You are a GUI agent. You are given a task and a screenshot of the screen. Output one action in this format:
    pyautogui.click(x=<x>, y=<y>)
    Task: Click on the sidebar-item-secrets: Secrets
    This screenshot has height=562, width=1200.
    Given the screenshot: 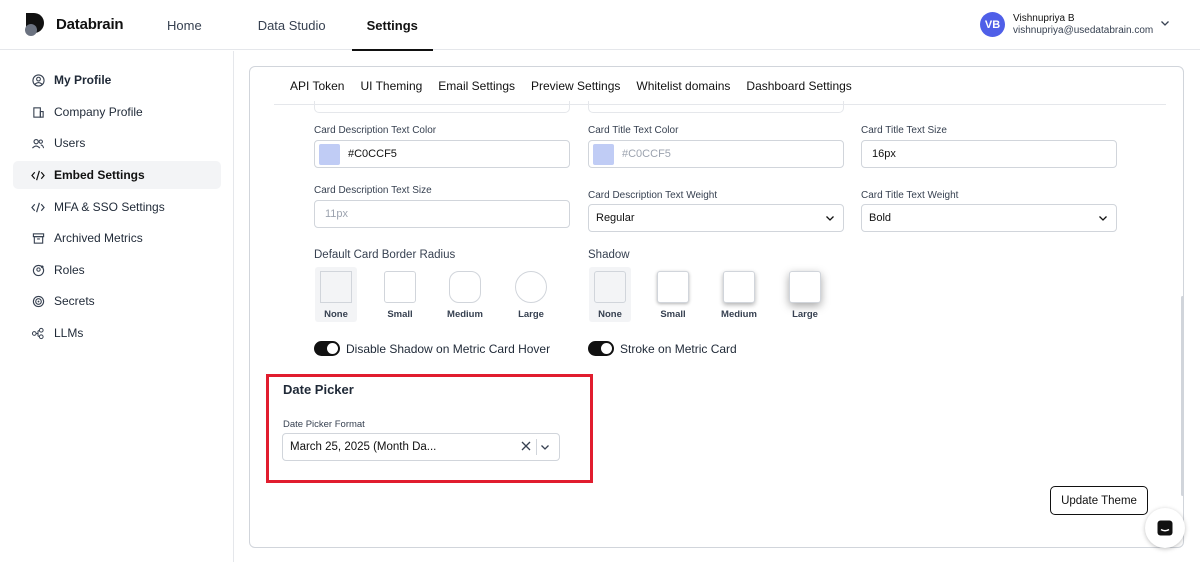 What is the action you would take?
    pyautogui.click(x=117, y=301)
    